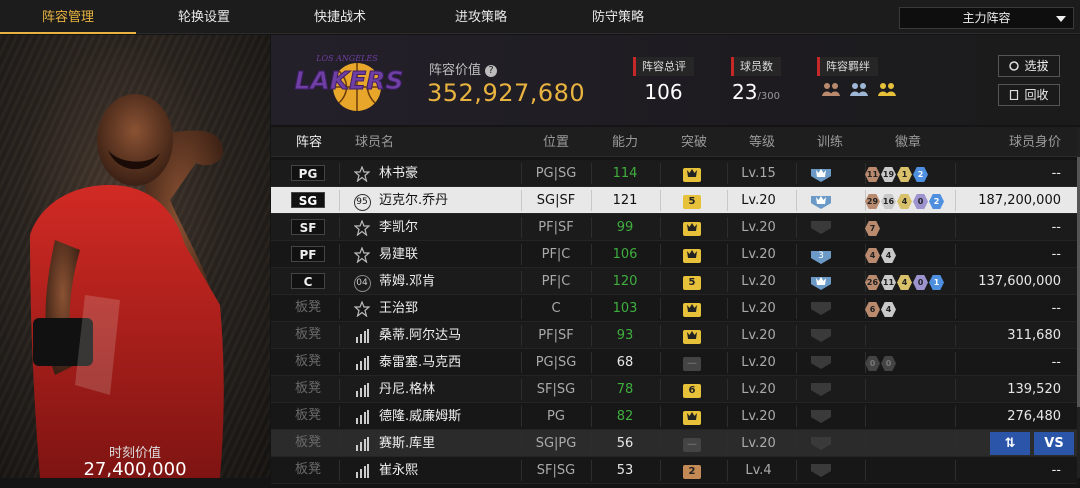 The width and height of the screenshot is (1080, 488). I want to click on table-row: 板凳 崔永熙 SF|SG 53 2 Lv.4 --, so click(674, 470).